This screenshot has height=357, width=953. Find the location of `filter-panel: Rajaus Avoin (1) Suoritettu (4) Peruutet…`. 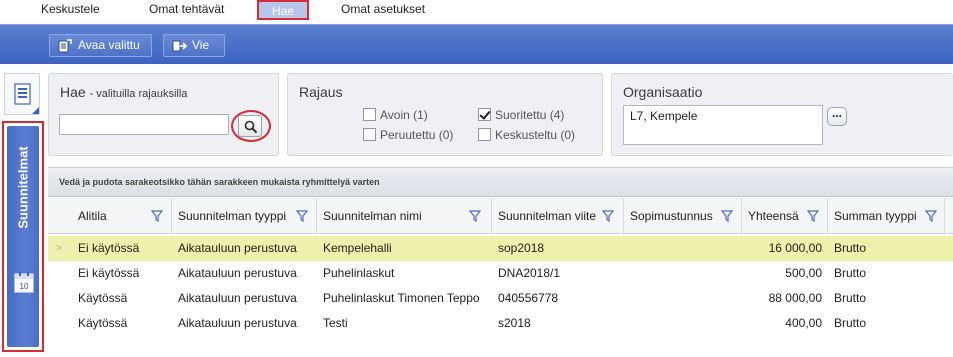

filter-panel: Rajaus Avoin (1) Suoritettu (4) Peruutet… is located at coordinates (445, 114).